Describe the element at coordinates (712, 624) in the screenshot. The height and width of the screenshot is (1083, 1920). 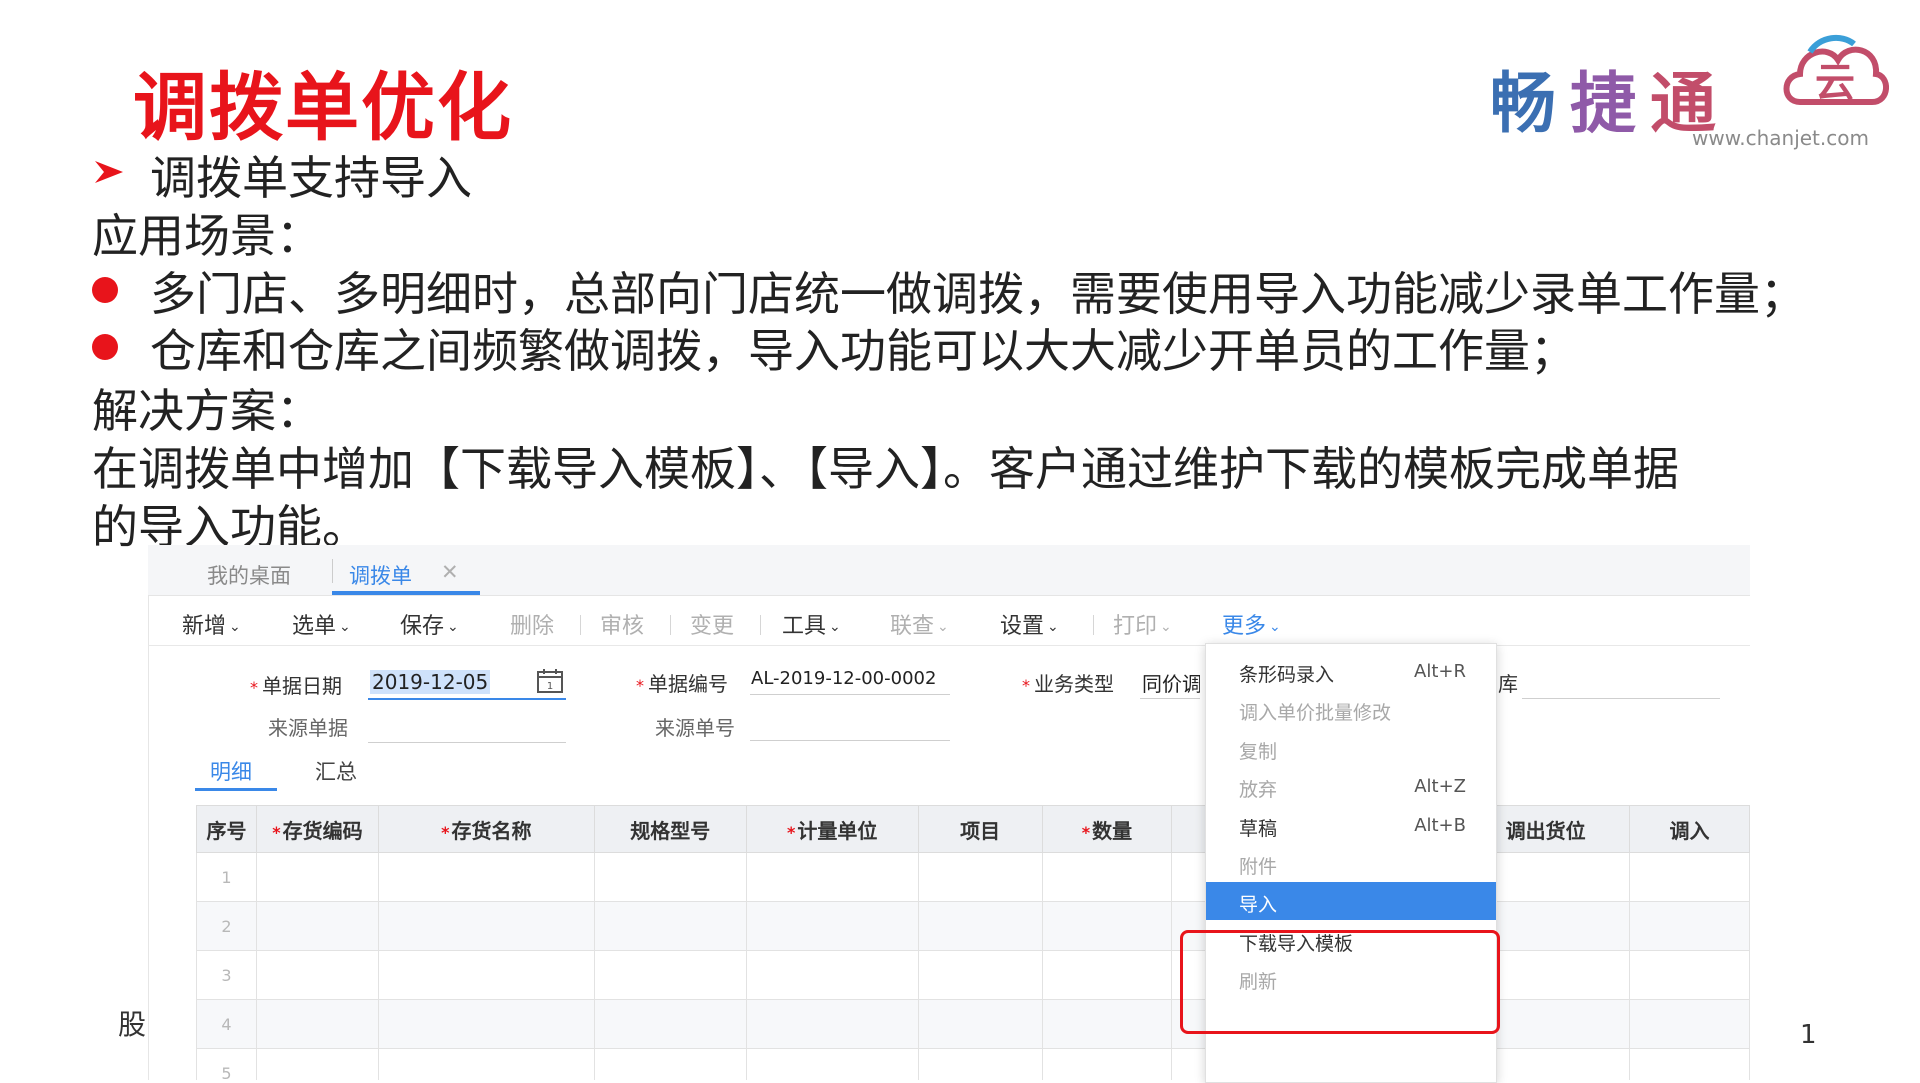
I see `change-button: 变更` at that location.